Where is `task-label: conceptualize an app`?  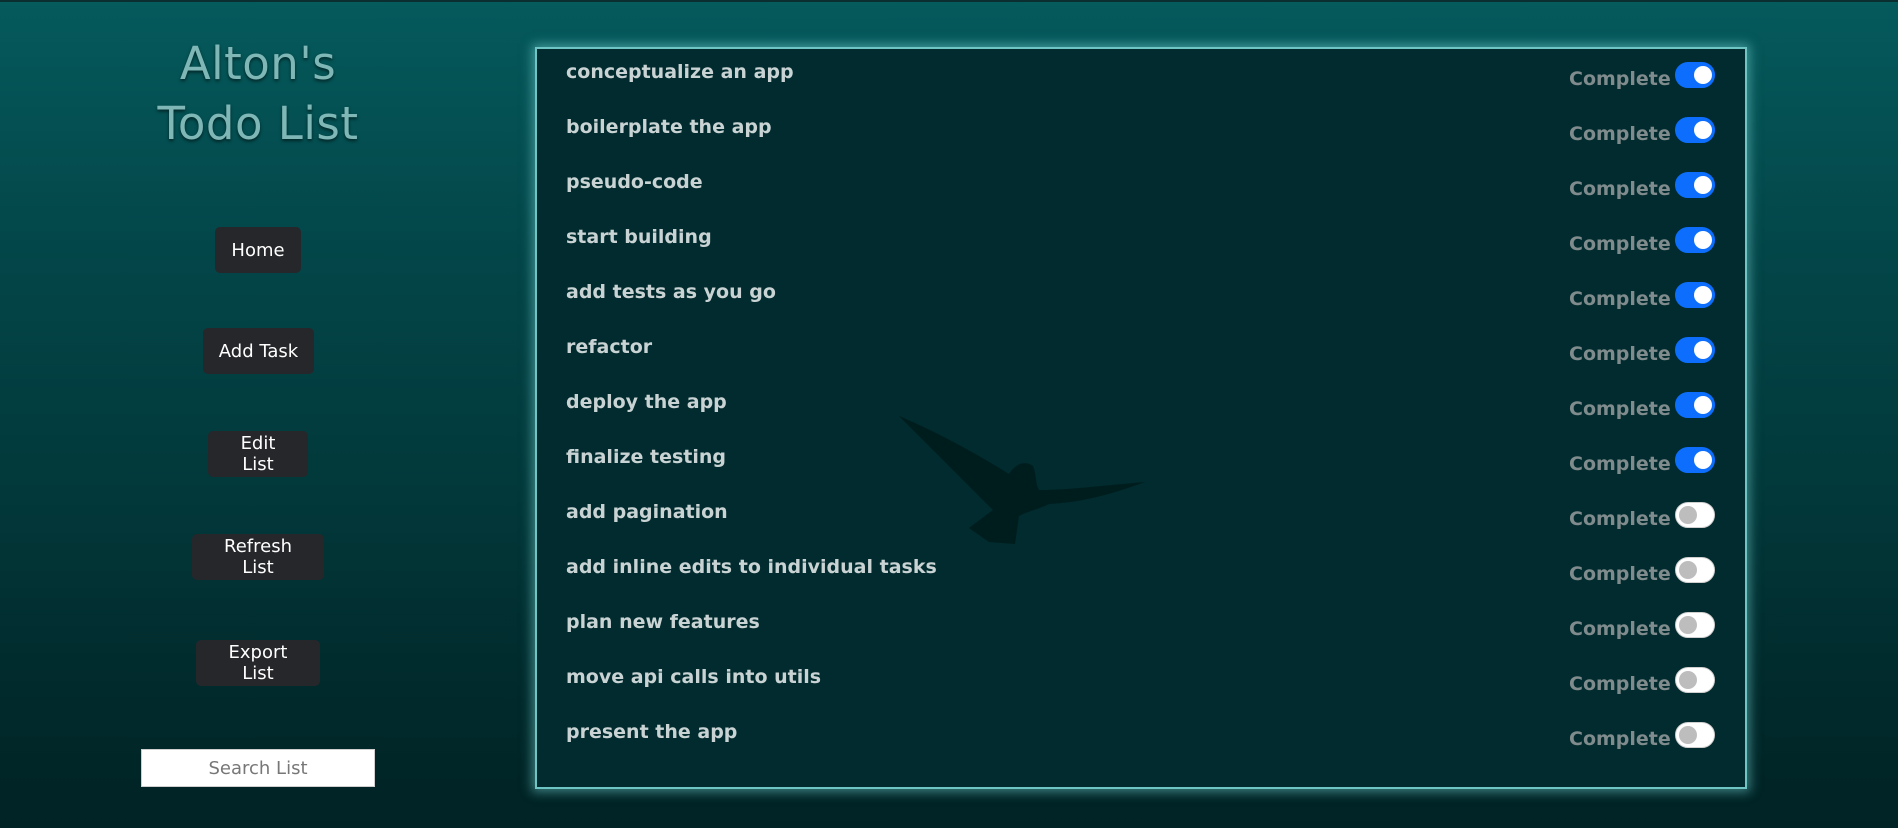
task-label: conceptualize an app is located at coordinates (680, 72).